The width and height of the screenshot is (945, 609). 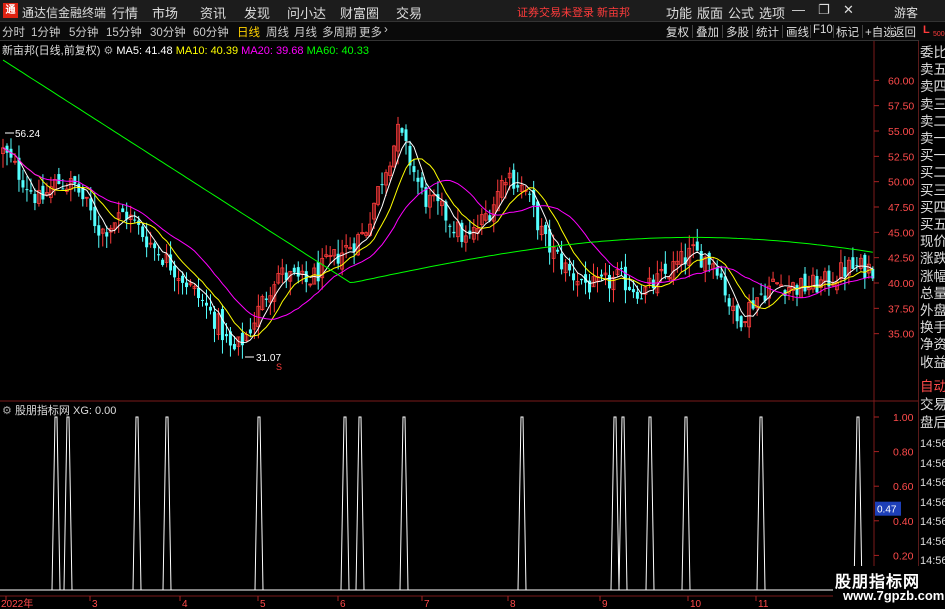 What do you see at coordinates (339, 32) in the screenshot?
I see `period-tab-multi: 多周期` at bounding box center [339, 32].